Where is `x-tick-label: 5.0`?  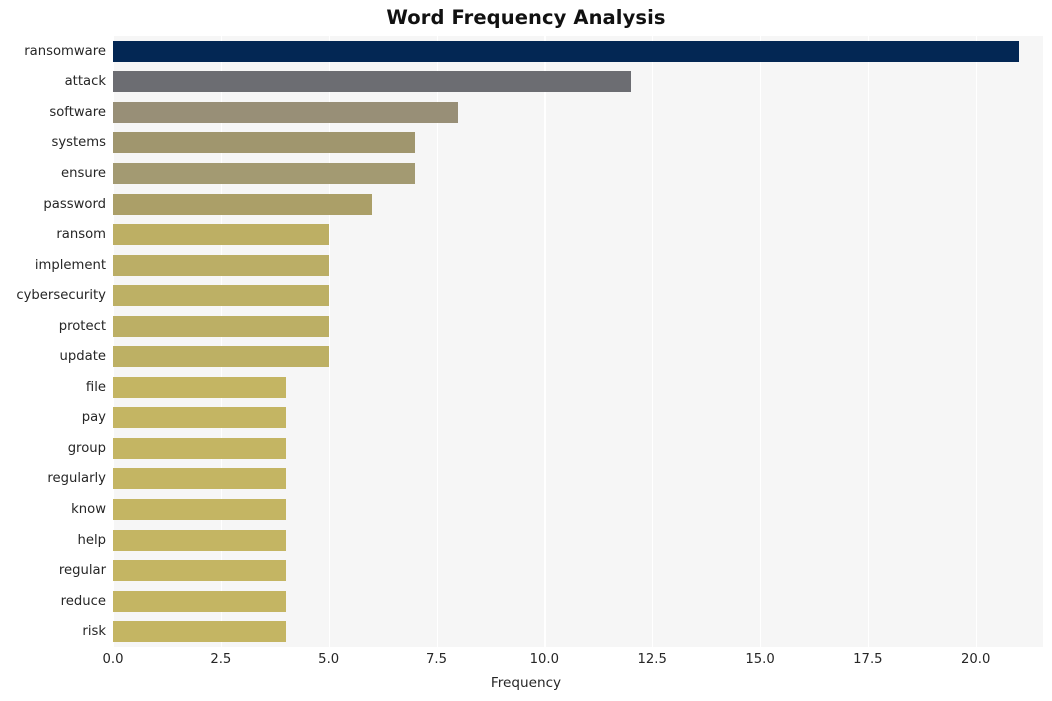 x-tick-label: 5.0 is located at coordinates (329, 659).